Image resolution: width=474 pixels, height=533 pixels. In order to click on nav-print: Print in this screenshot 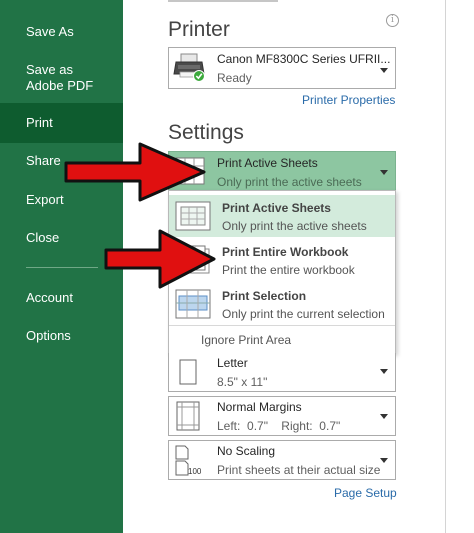, I will do `click(61, 123)`.